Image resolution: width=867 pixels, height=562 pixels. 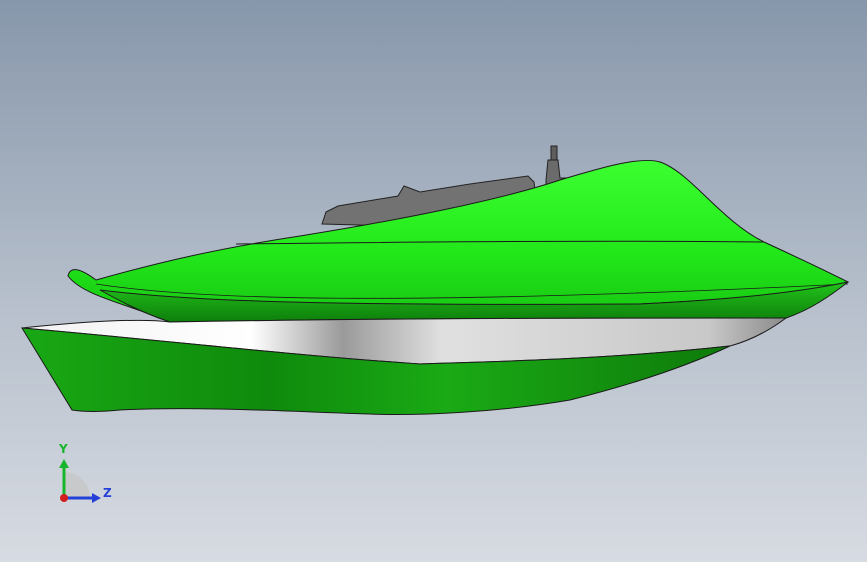 What do you see at coordinates (107, 493) in the screenshot?
I see `z-axis-label: Z` at bounding box center [107, 493].